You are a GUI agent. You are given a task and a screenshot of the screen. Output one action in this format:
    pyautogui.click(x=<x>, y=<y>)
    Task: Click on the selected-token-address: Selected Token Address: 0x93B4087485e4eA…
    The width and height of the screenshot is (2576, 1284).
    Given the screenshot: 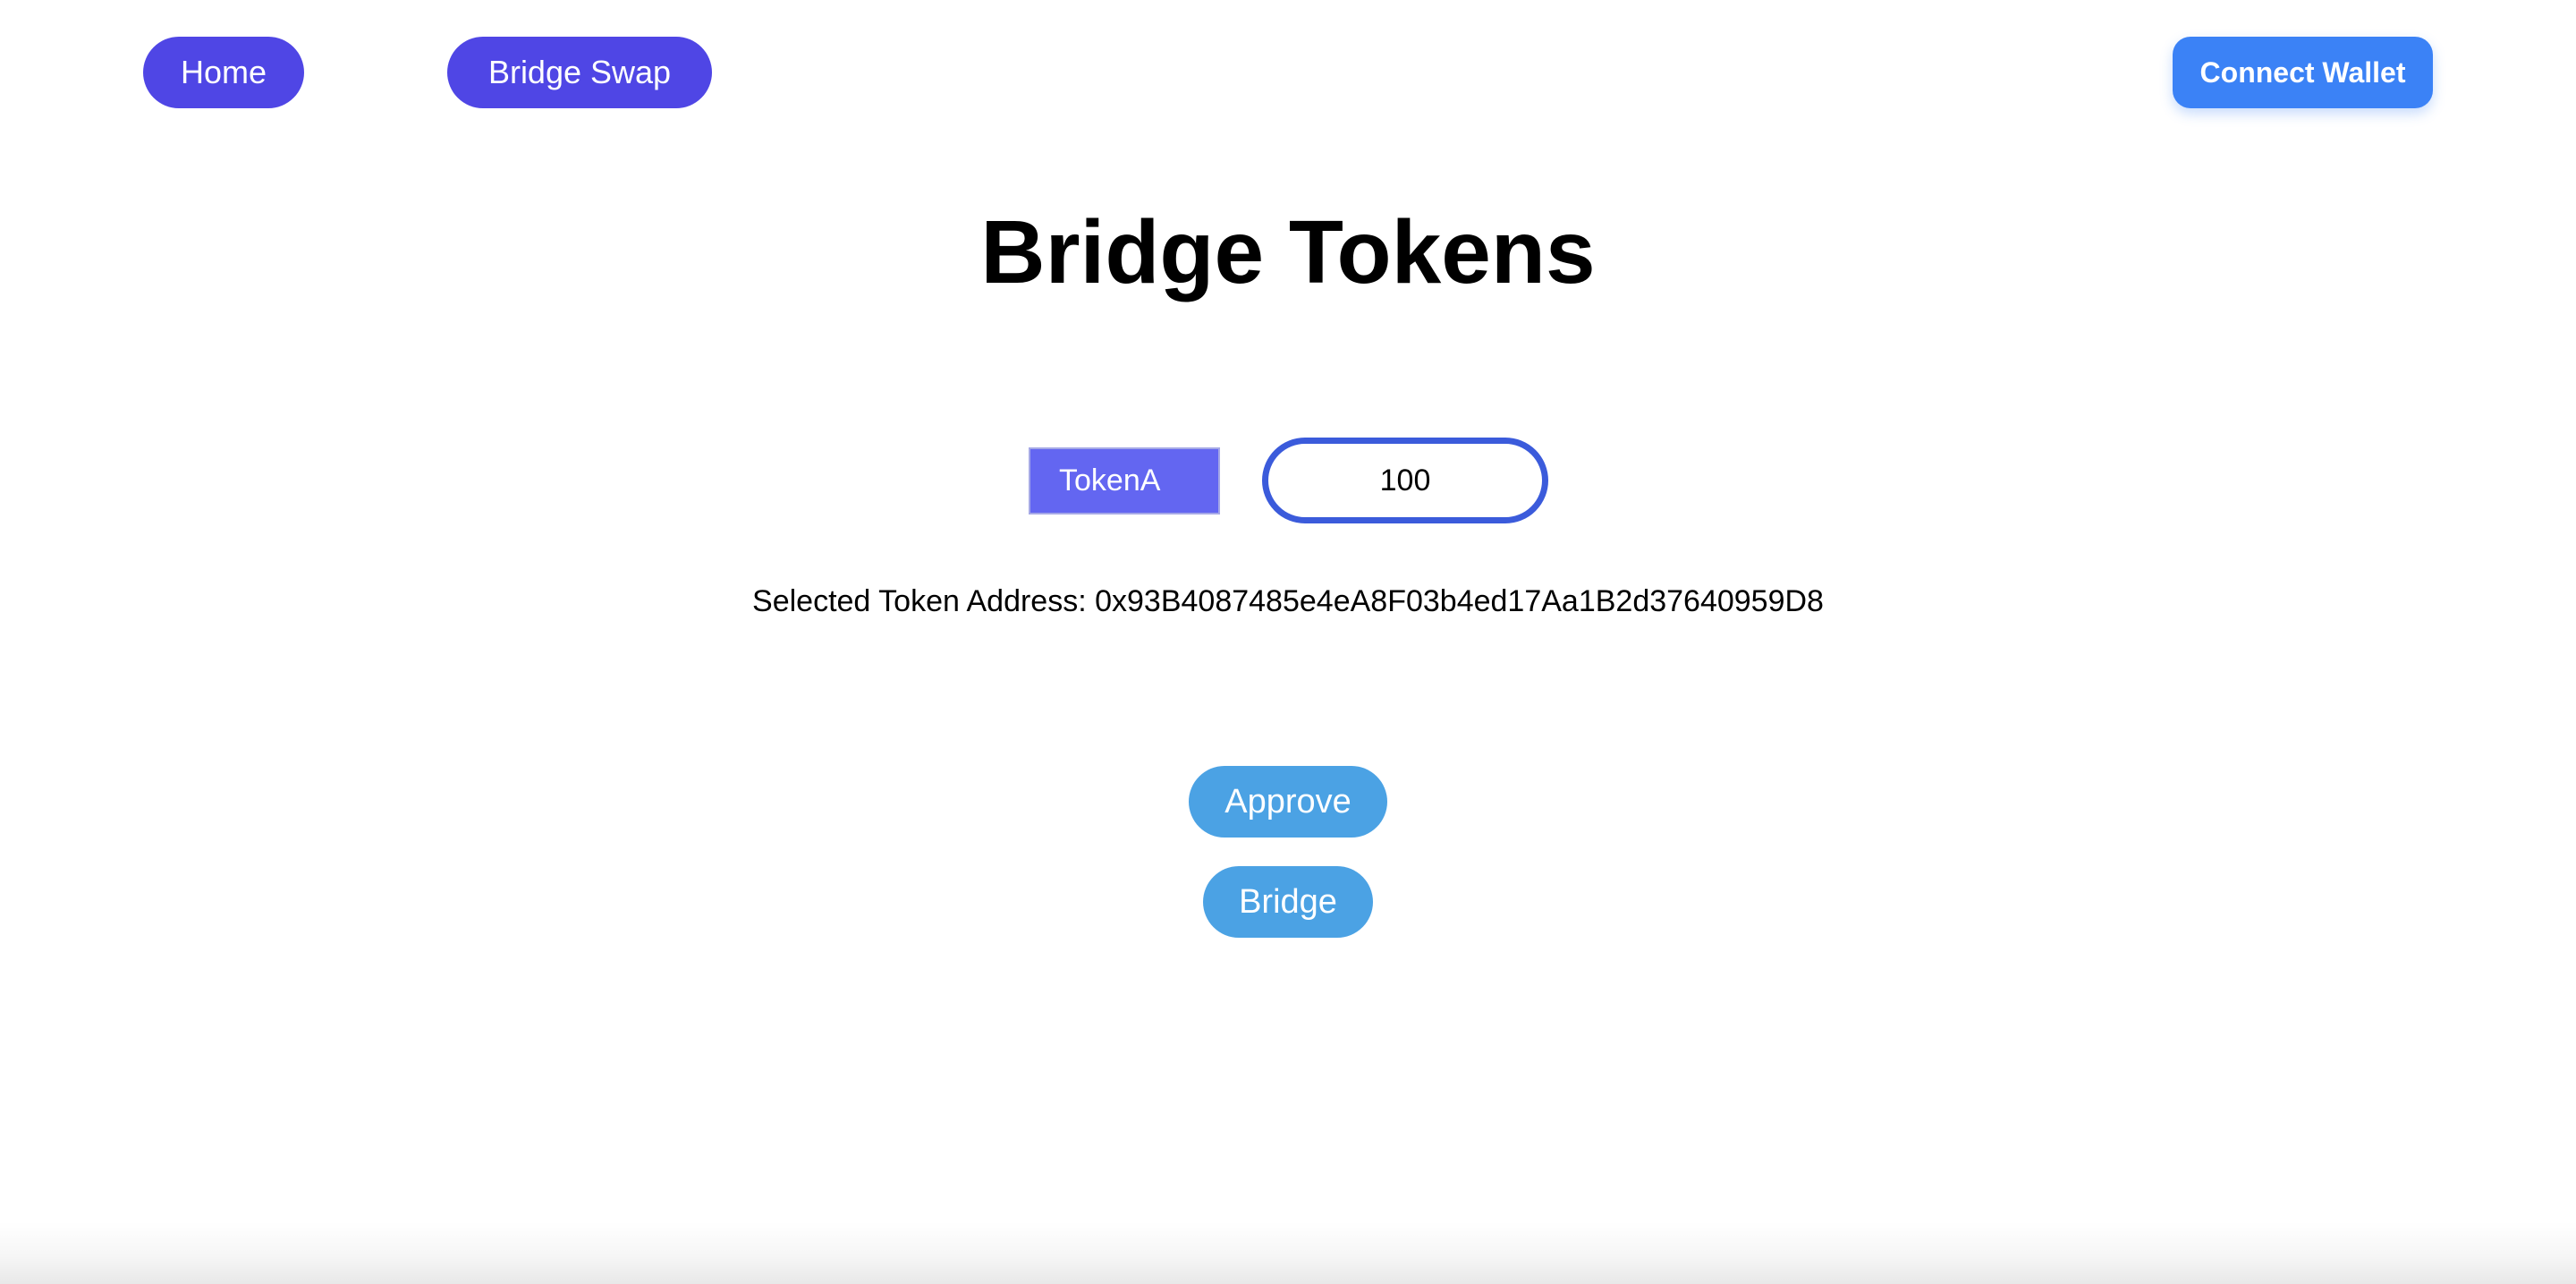 What is the action you would take?
    pyautogui.click(x=1288, y=601)
    